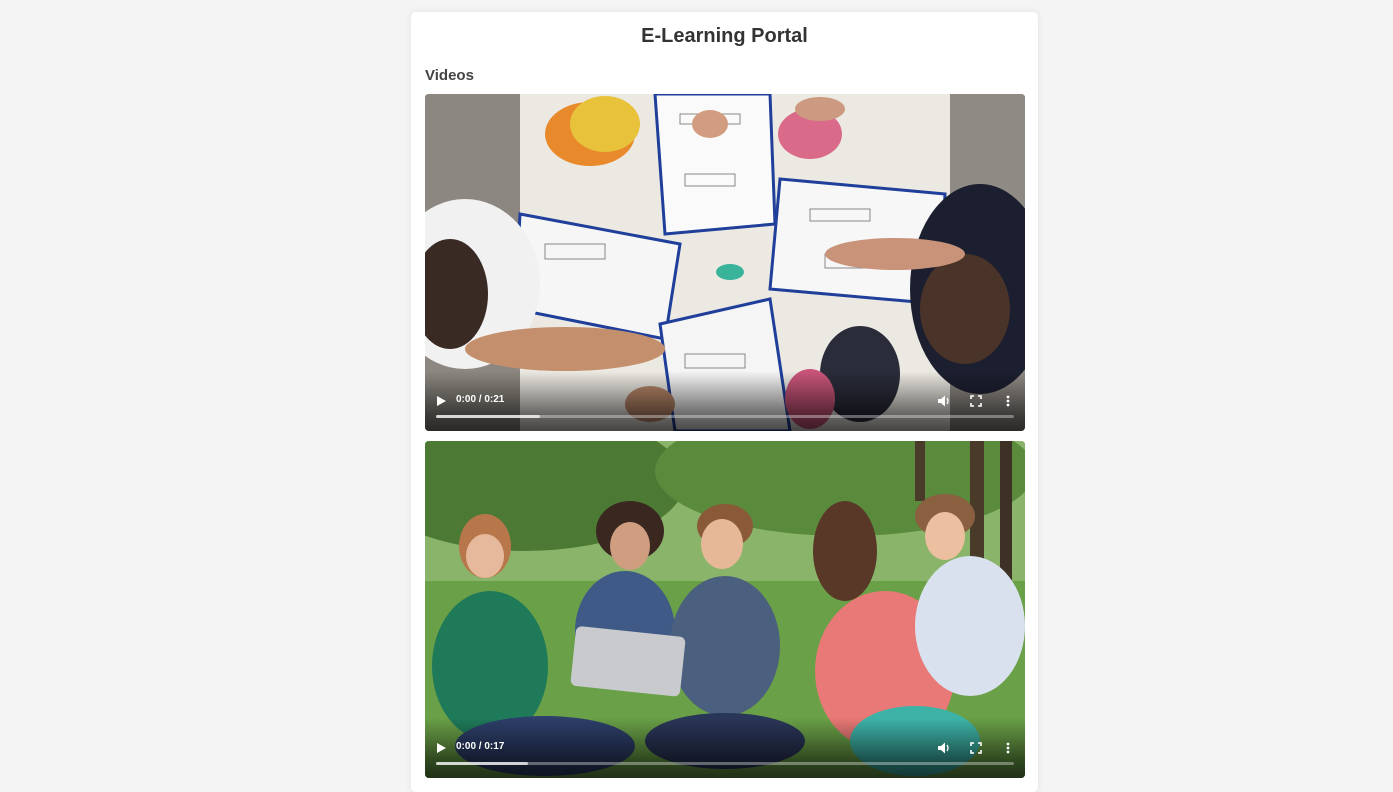 This screenshot has width=1393, height=792. What do you see at coordinates (480, 746) in the screenshot?
I see `video-time-display: 0:00 / 0:17` at bounding box center [480, 746].